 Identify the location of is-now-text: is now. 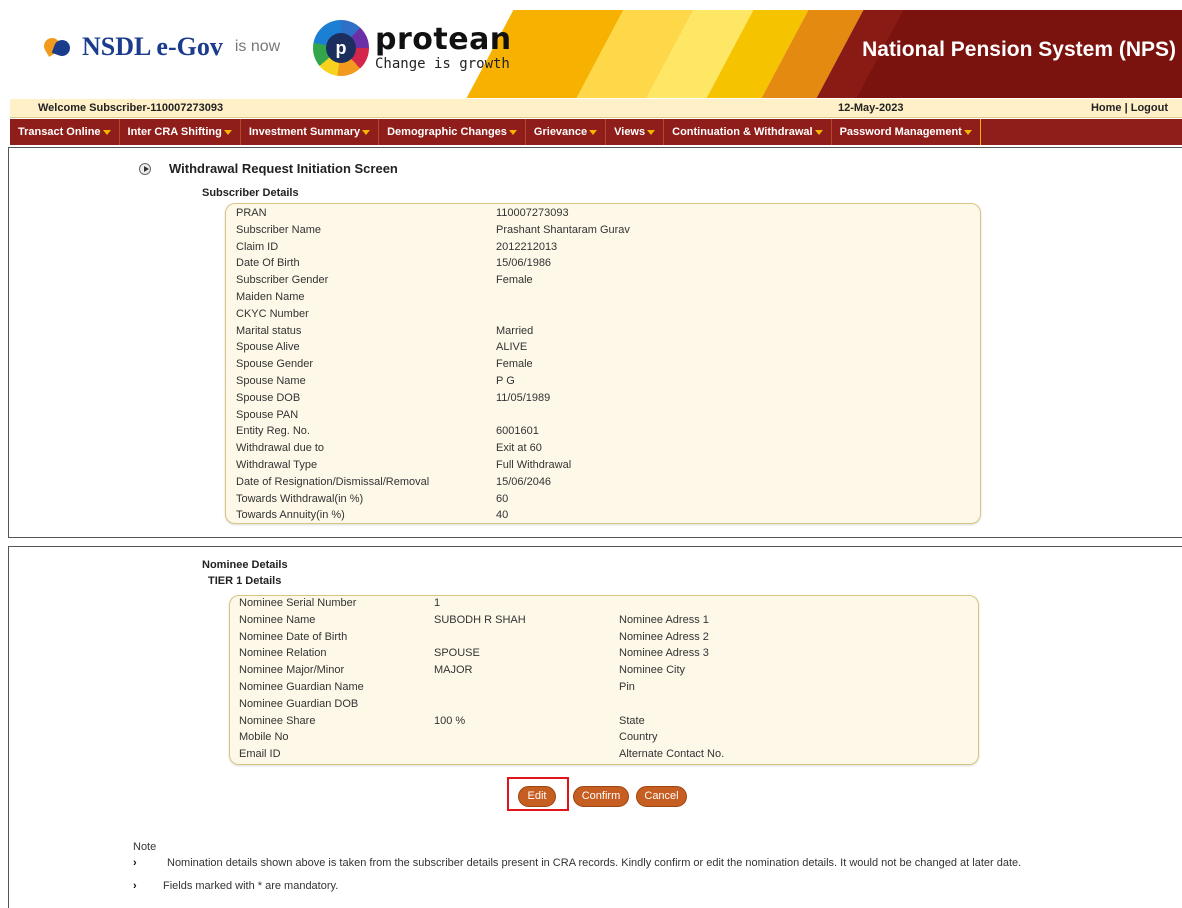
(257, 46).